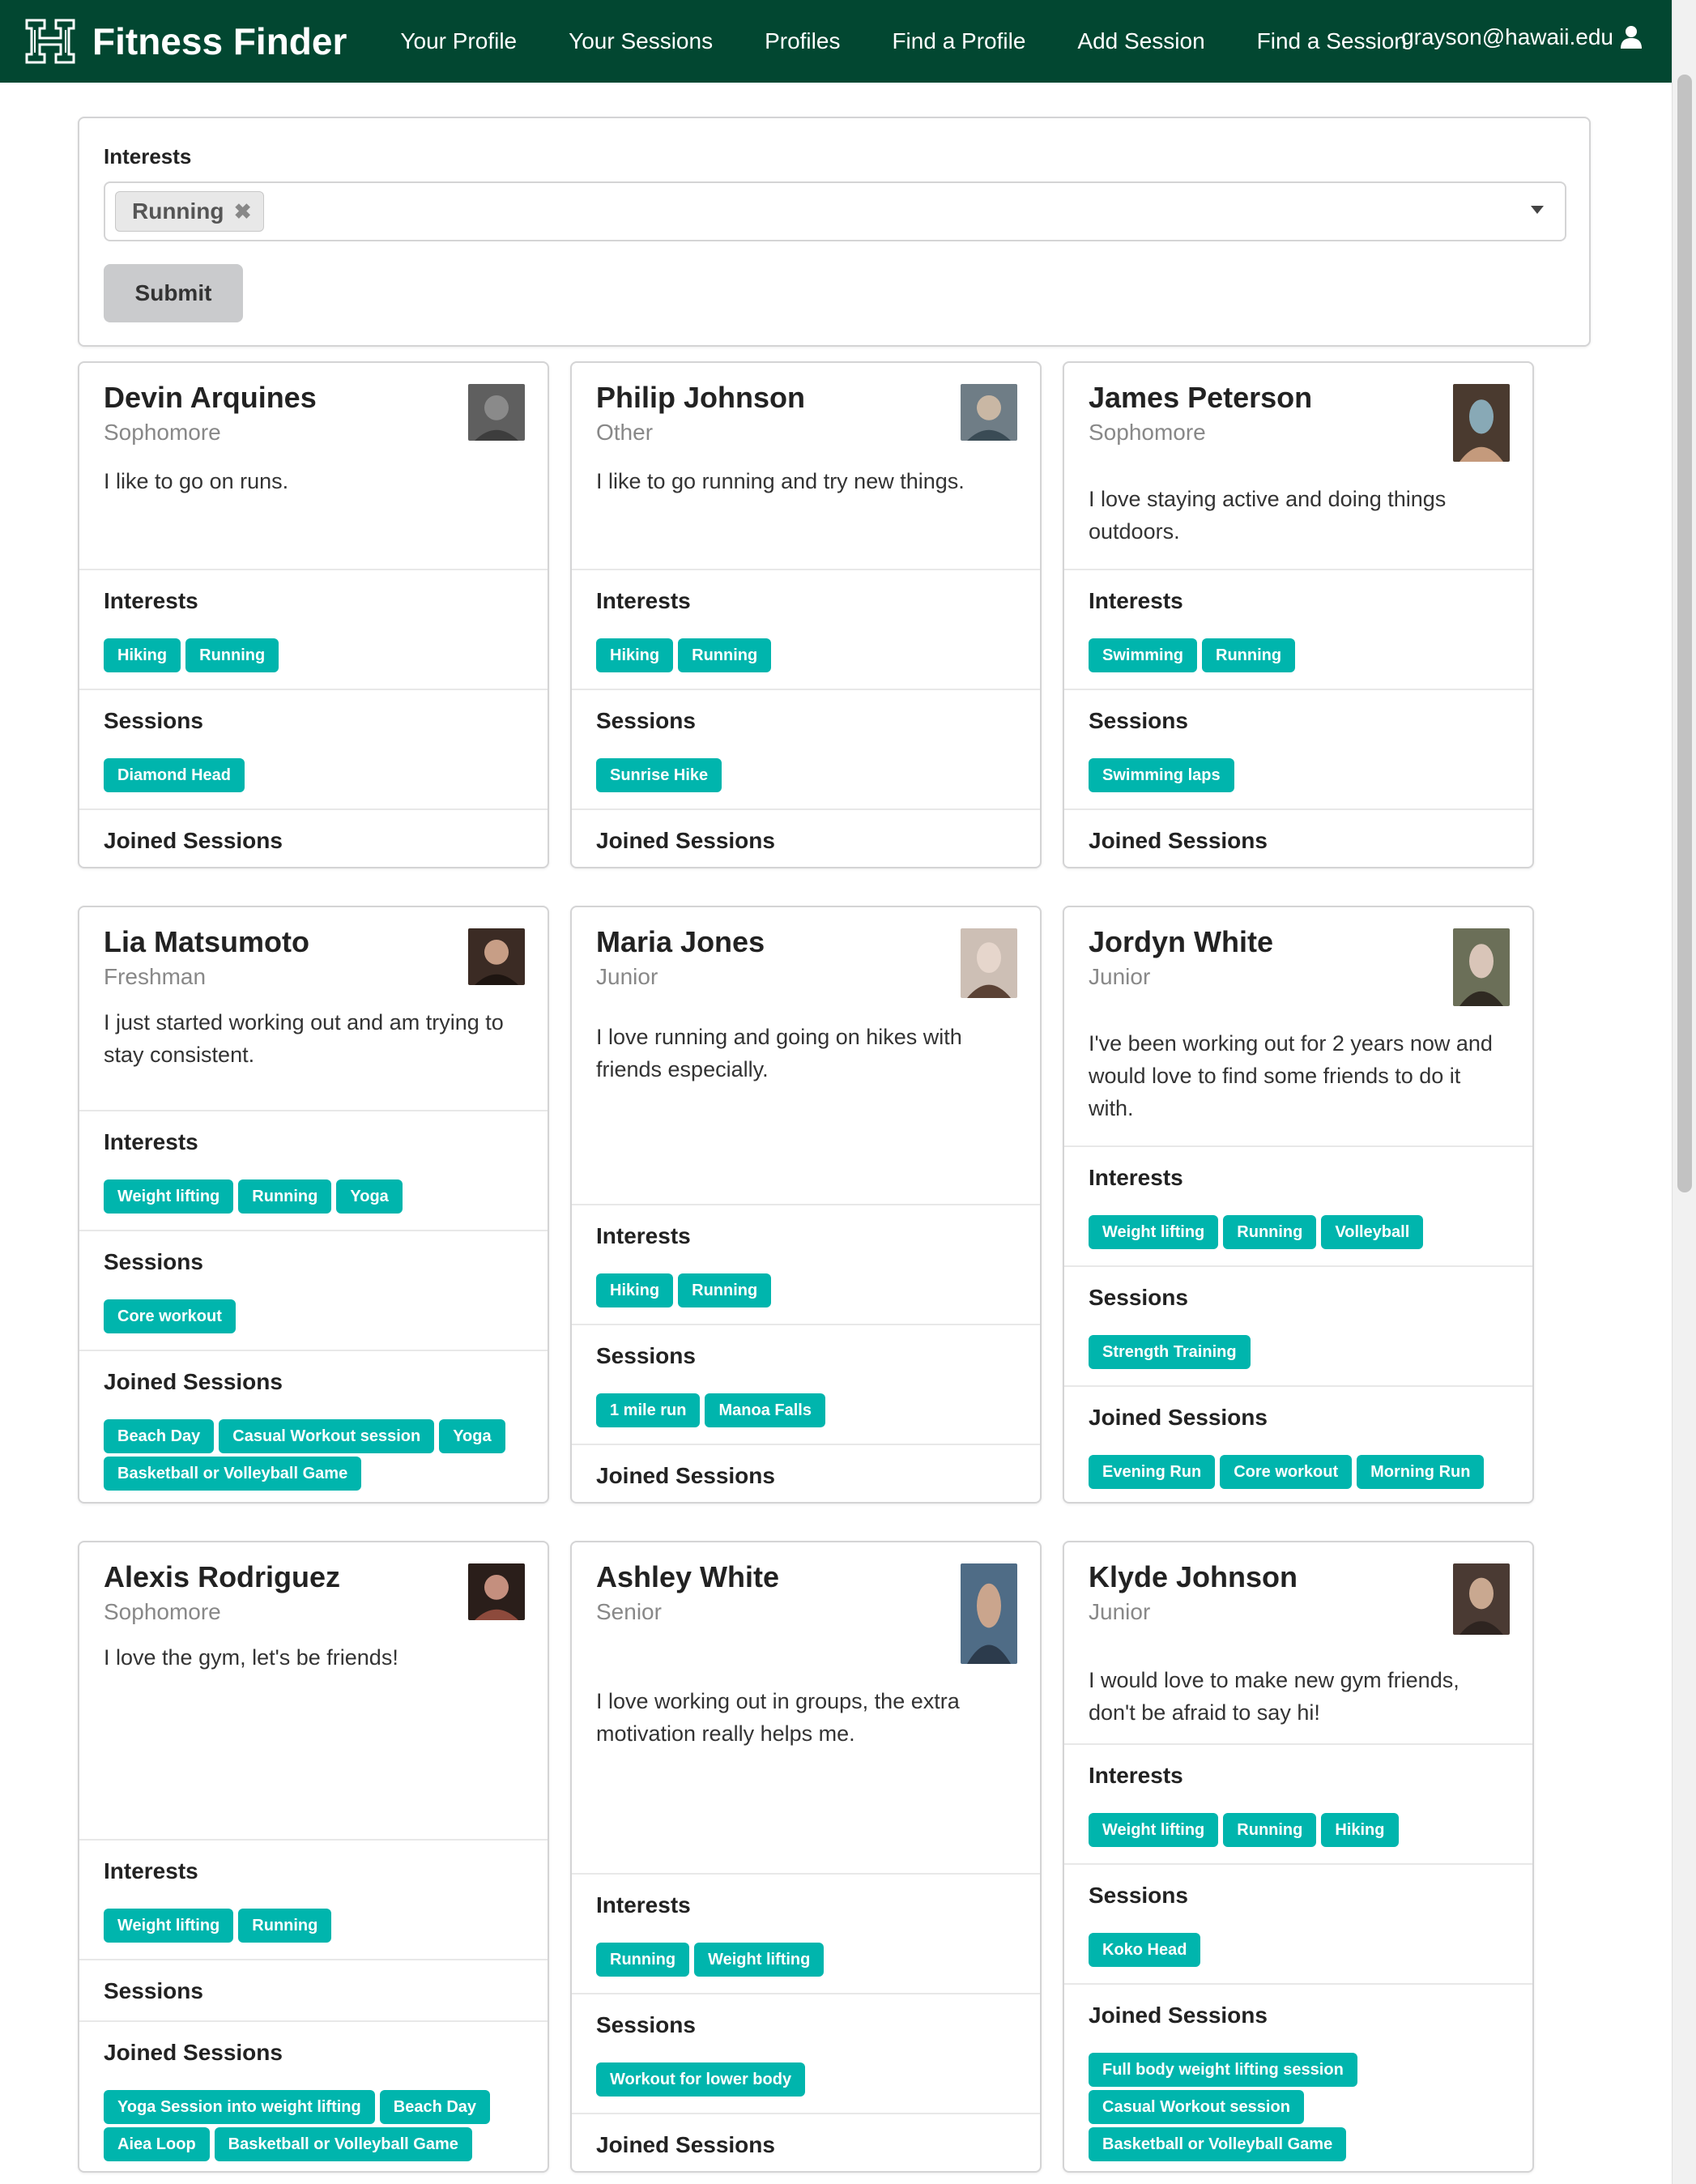 This screenshot has height=2184, width=1696. I want to click on session-tag: Diamond Head, so click(175, 775).